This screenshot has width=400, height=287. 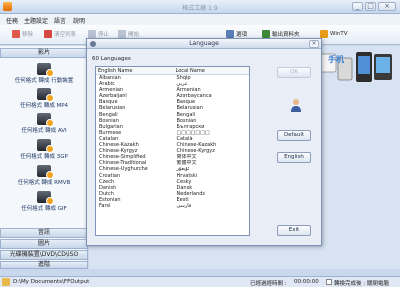 I want to click on format-mobile: 任何格式 轉成 行動裝置, so click(x=44, y=73).